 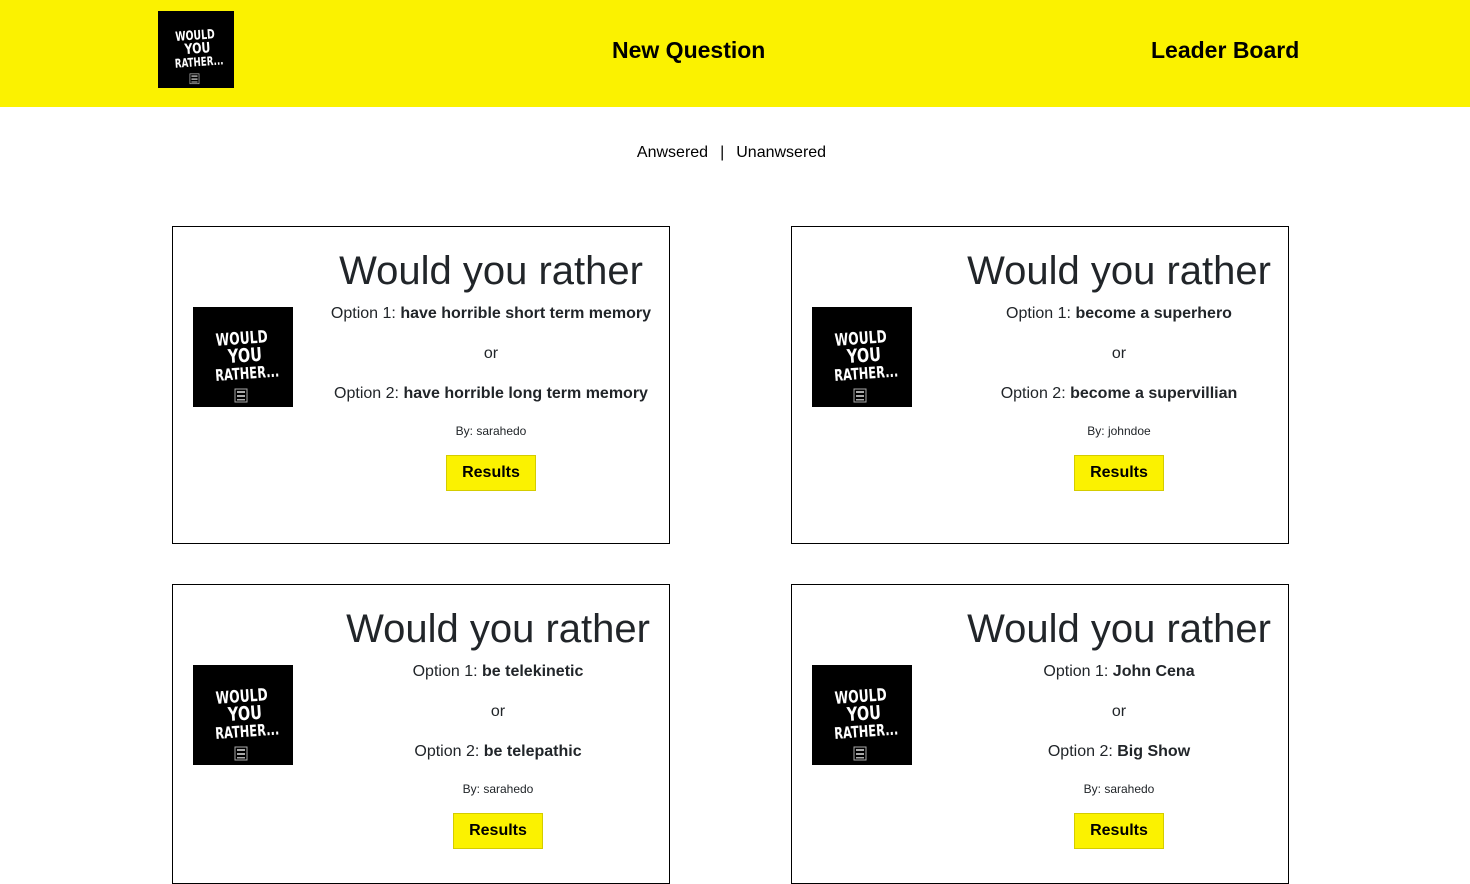 I want to click on option-one-text: have horrible short term memory, so click(x=526, y=313).